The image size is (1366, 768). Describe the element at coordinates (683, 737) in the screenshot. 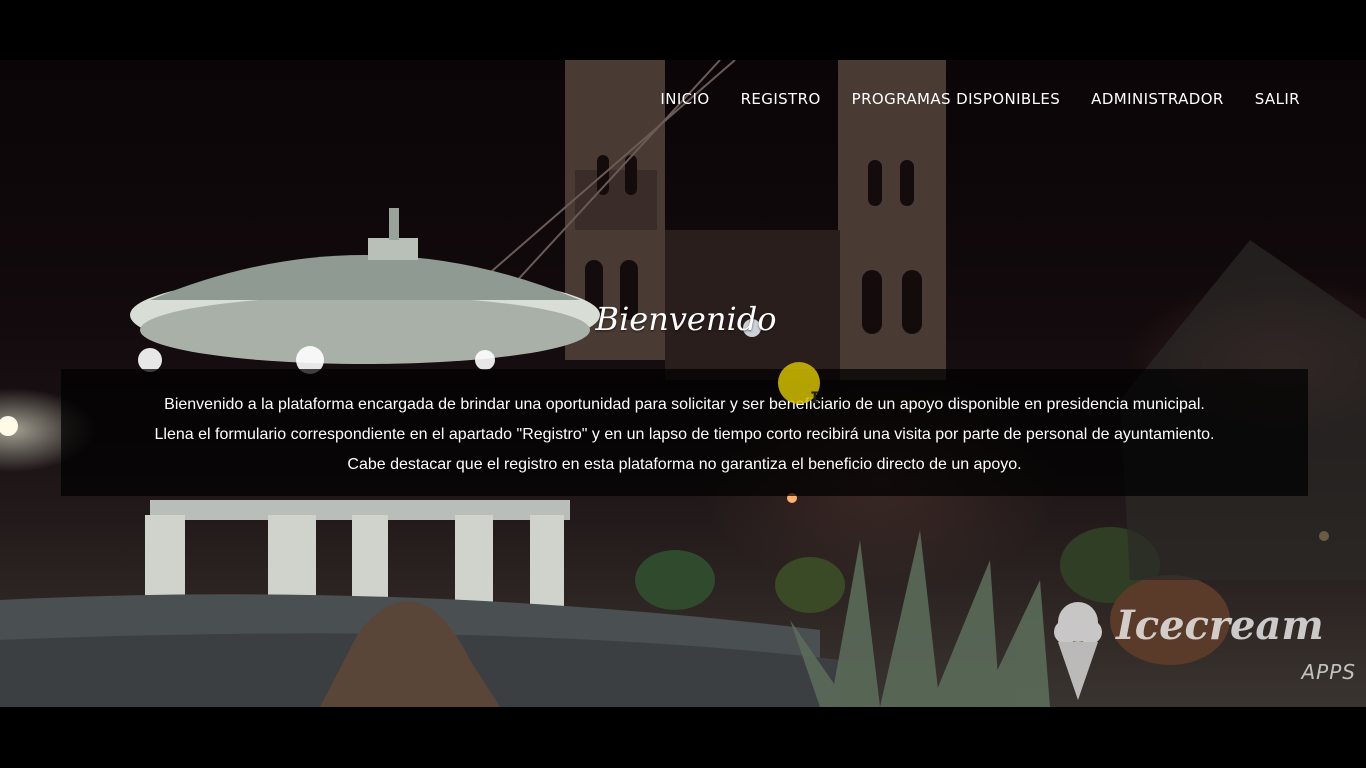

I see `letterbox-bottom` at that location.